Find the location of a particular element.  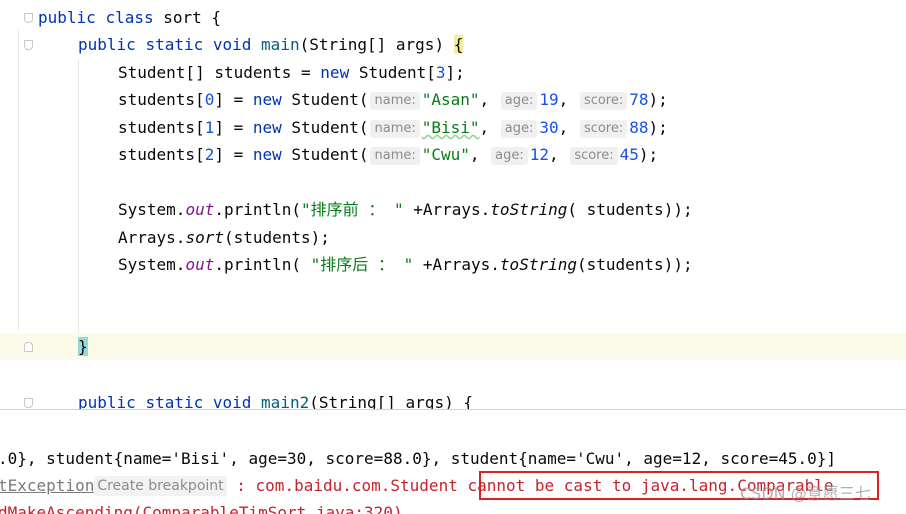

code-line-array-decl: Student[] students = new Student[3]; is located at coordinates (291, 72).